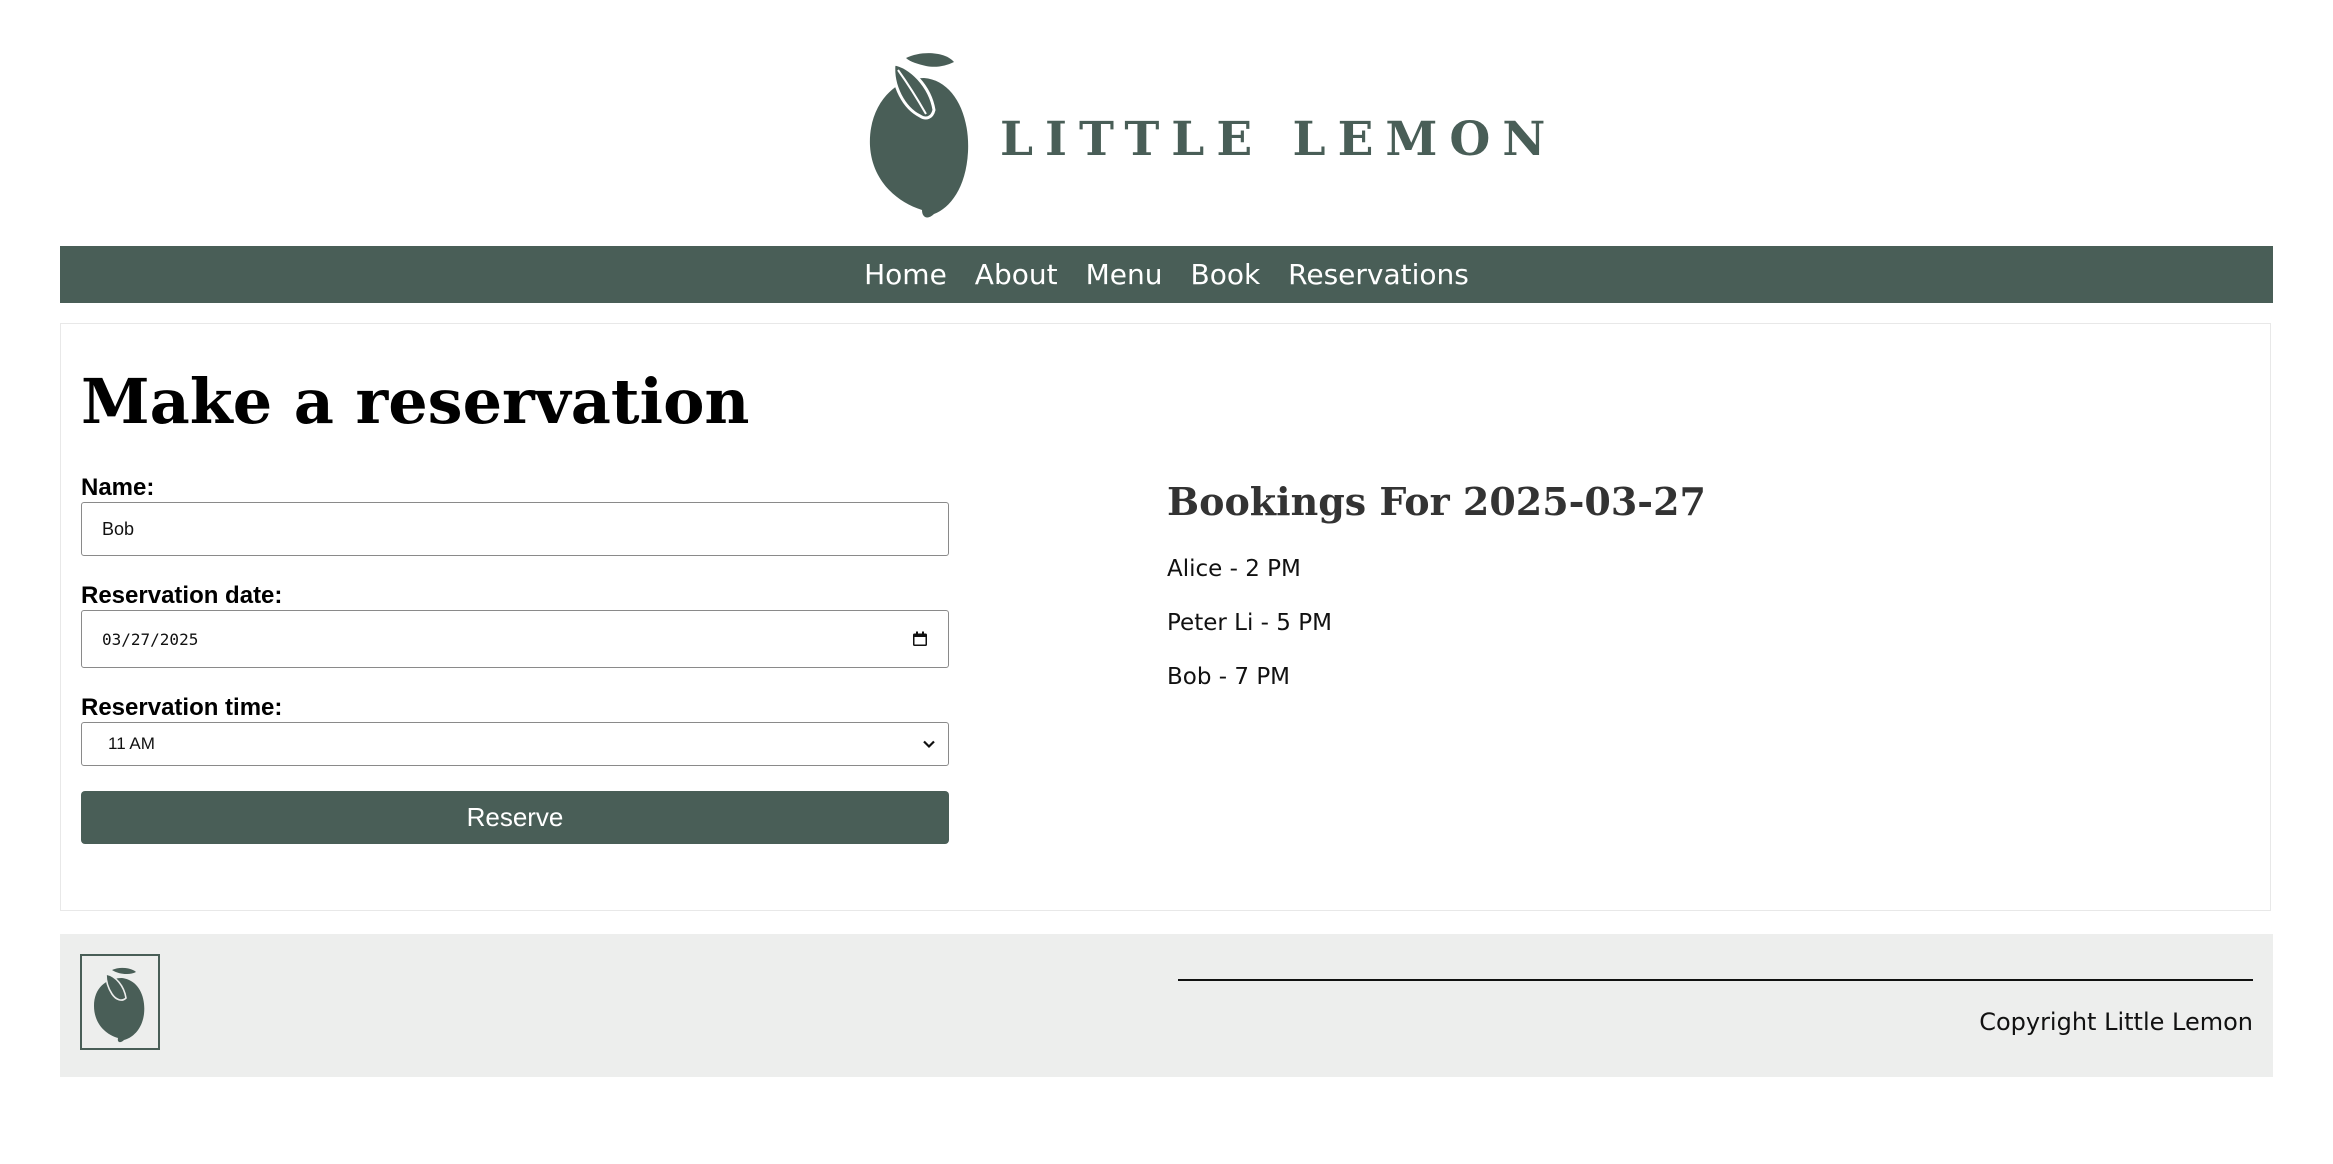 The height and width of the screenshot is (1164, 2333). Describe the element at coordinates (515, 817) in the screenshot. I see `reserve-button: Reserve` at that location.